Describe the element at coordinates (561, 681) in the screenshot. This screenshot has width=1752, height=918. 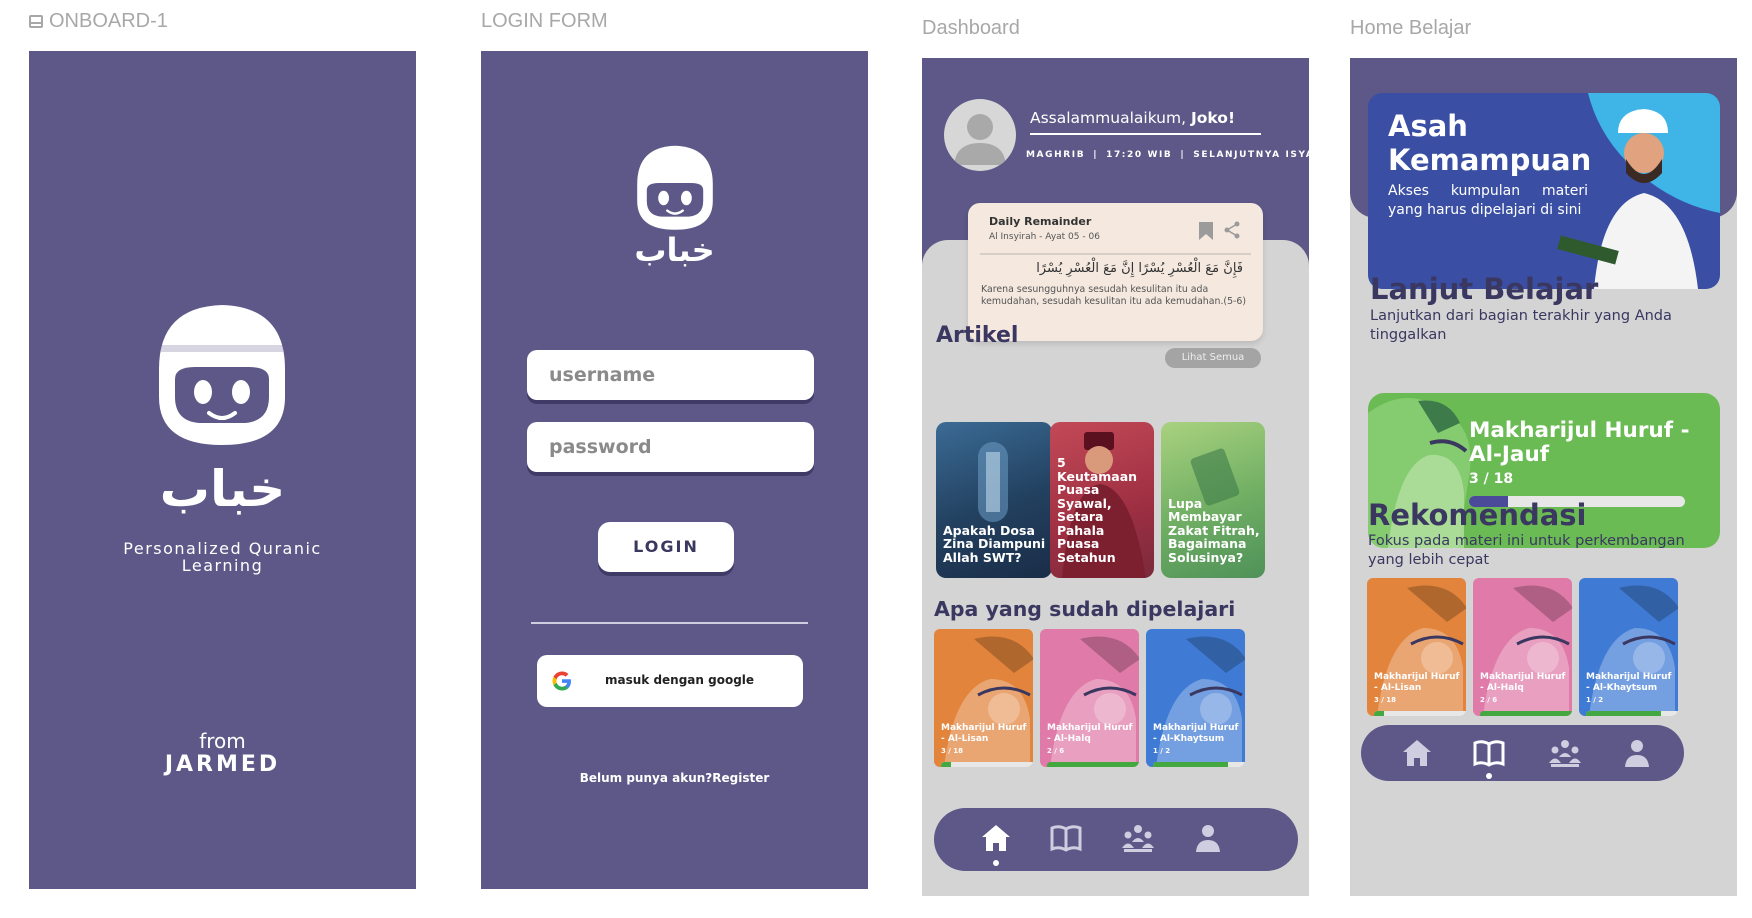
I see `google-icon` at that location.